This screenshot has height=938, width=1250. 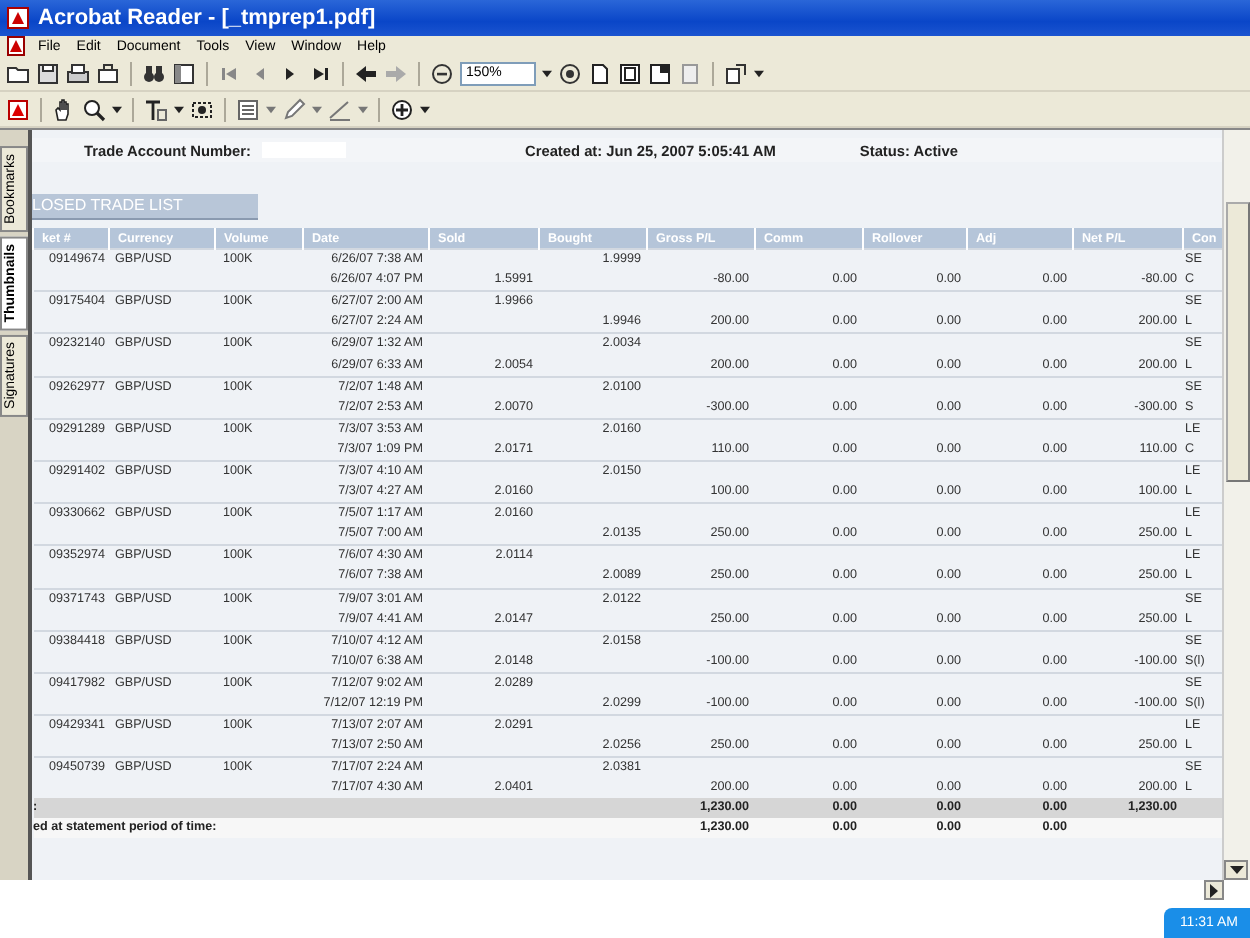 I want to click on note-icon, so click(x=248, y=109).